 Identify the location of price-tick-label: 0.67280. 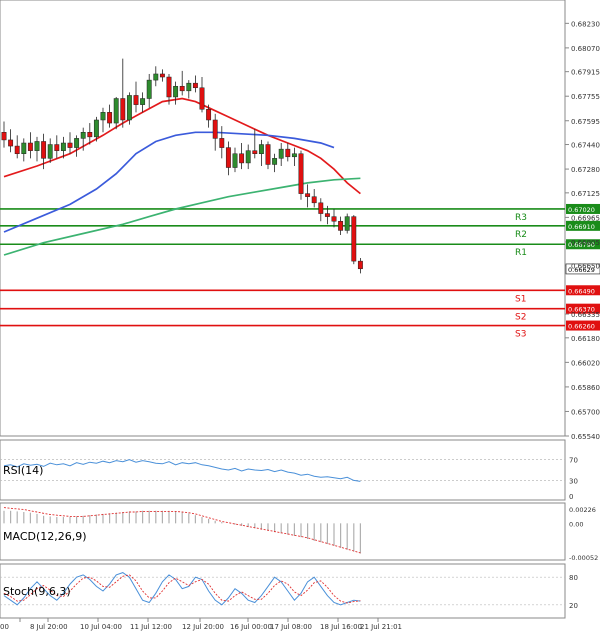
(585, 170).